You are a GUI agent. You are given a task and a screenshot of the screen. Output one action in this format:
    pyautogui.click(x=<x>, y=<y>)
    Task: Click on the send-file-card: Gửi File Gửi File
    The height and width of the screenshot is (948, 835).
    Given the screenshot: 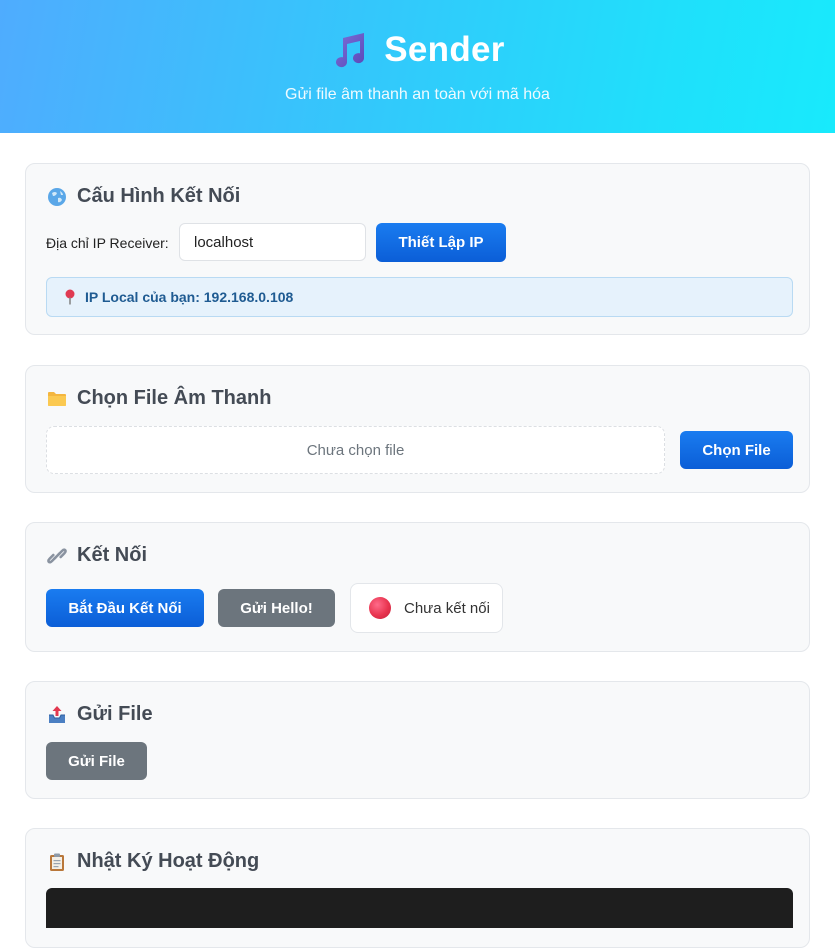 What is the action you would take?
    pyautogui.click(x=417, y=740)
    